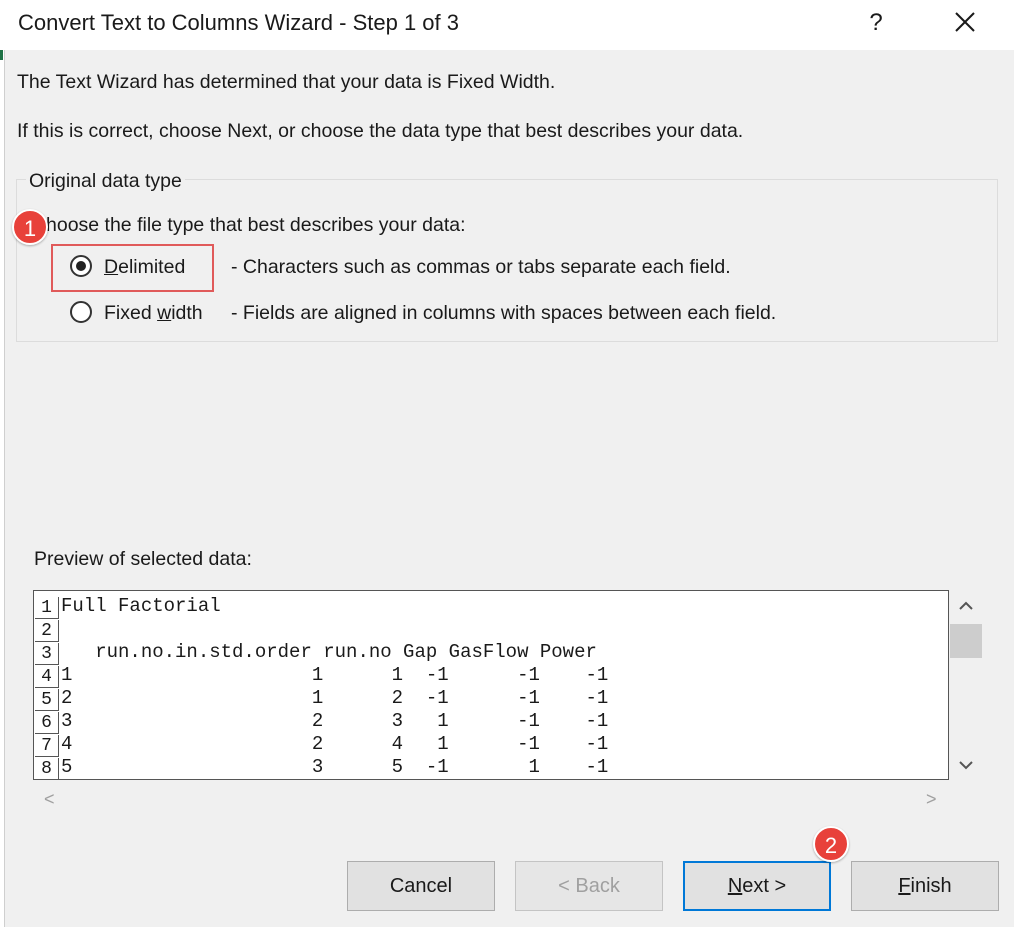 Image resolution: width=1014 pixels, height=927 pixels. I want to click on preview-line-text: 2 1 2 -1 -1 -1, so click(335, 698).